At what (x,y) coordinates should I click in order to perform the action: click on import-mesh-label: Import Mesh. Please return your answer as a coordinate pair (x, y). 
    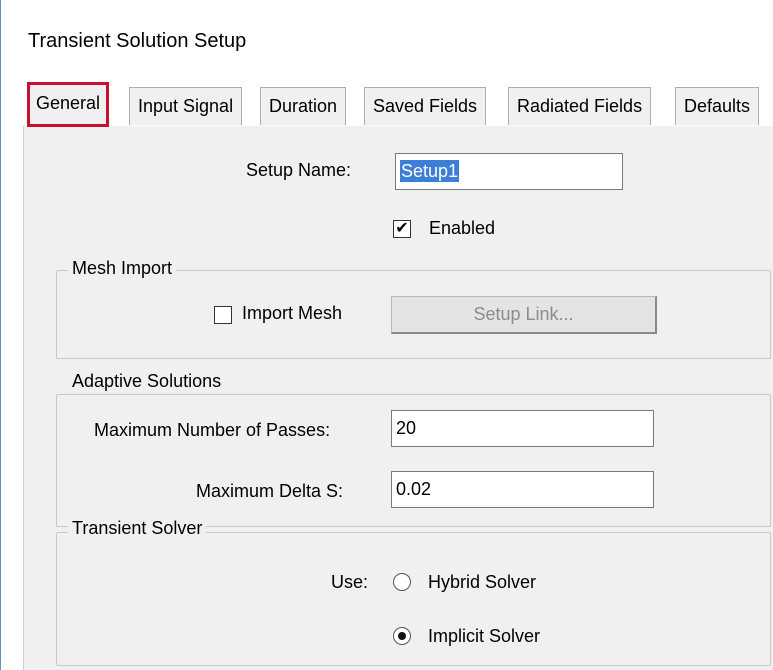
    Looking at the image, I should click on (292, 313).